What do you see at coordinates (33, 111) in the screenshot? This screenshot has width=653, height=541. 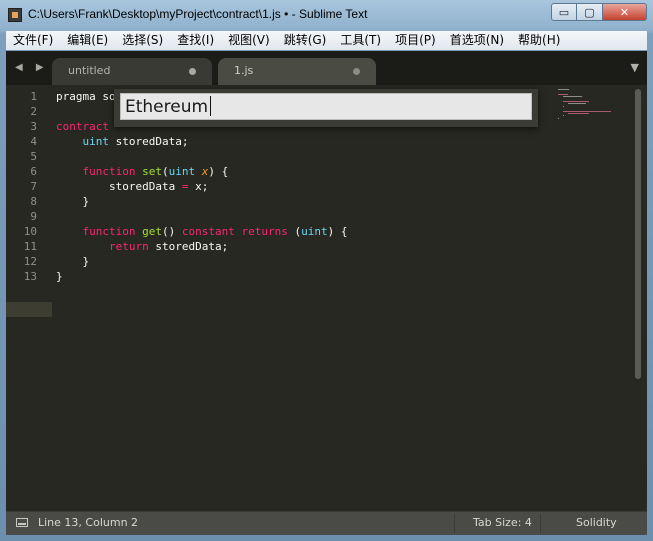 I see `line-number: 2` at bounding box center [33, 111].